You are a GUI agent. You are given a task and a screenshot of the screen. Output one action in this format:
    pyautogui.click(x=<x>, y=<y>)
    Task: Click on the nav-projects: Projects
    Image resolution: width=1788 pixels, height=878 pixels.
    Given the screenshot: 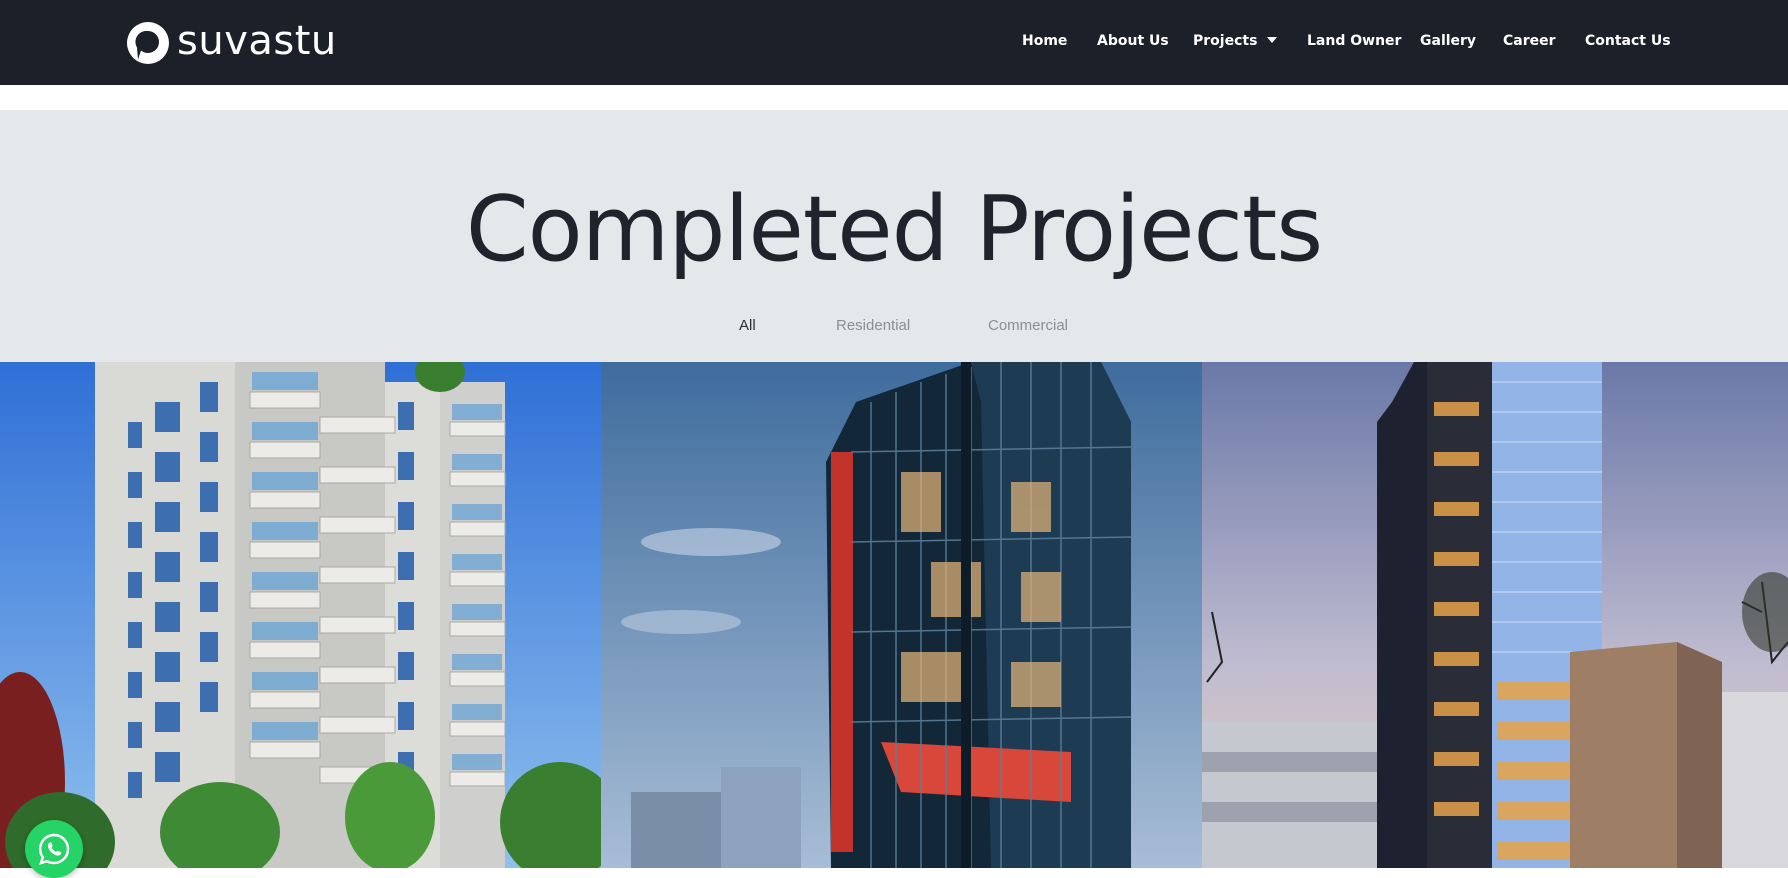 What is the action you would take?
    pyautogui.click(x=1235, y=41)
    